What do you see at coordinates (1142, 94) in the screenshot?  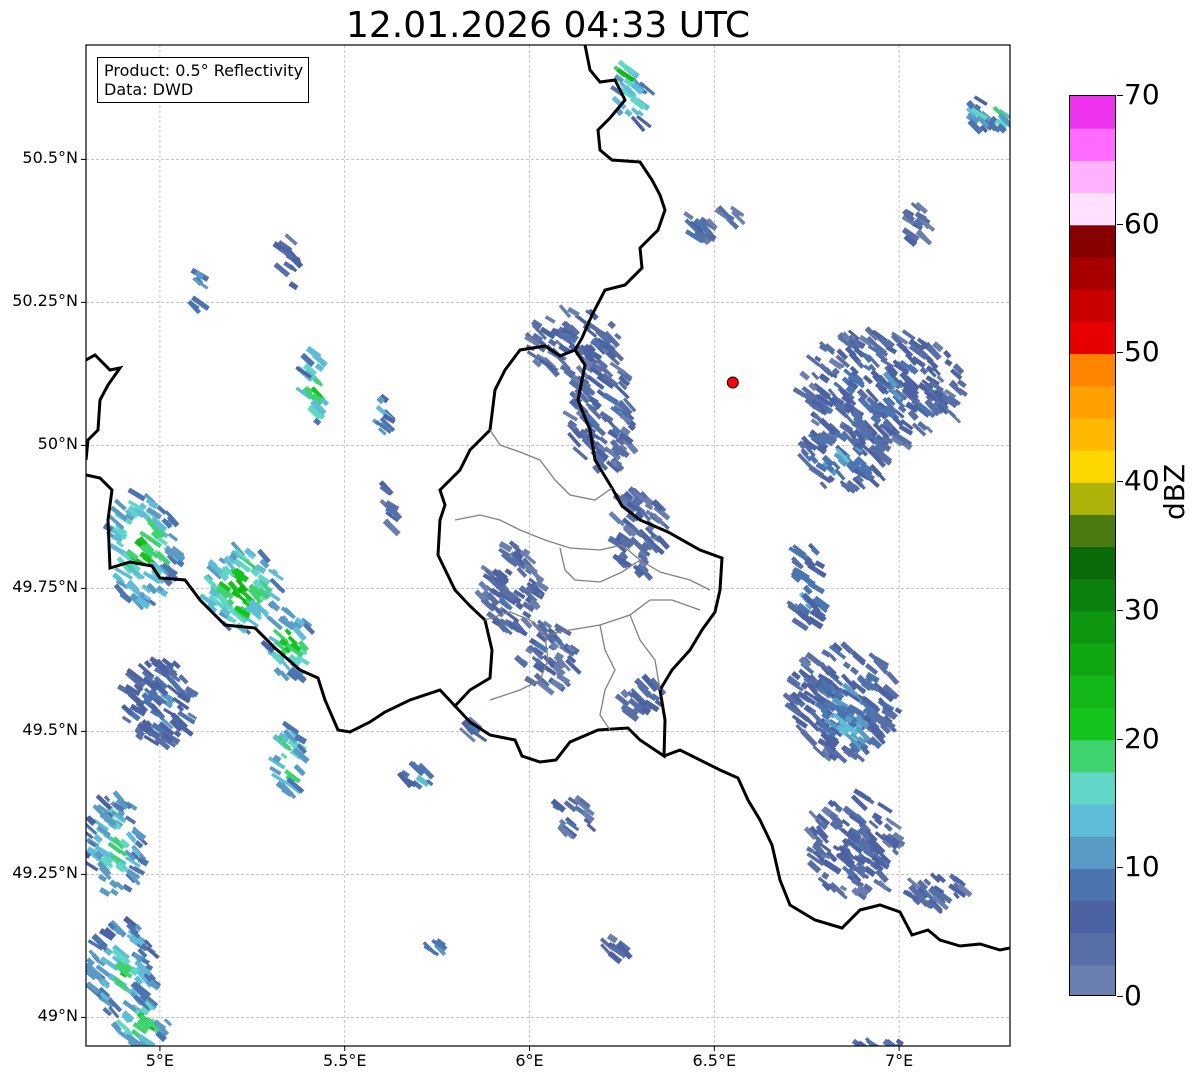 I see `colorbar-tick-label: 70` at bounding box center [1142, 94].